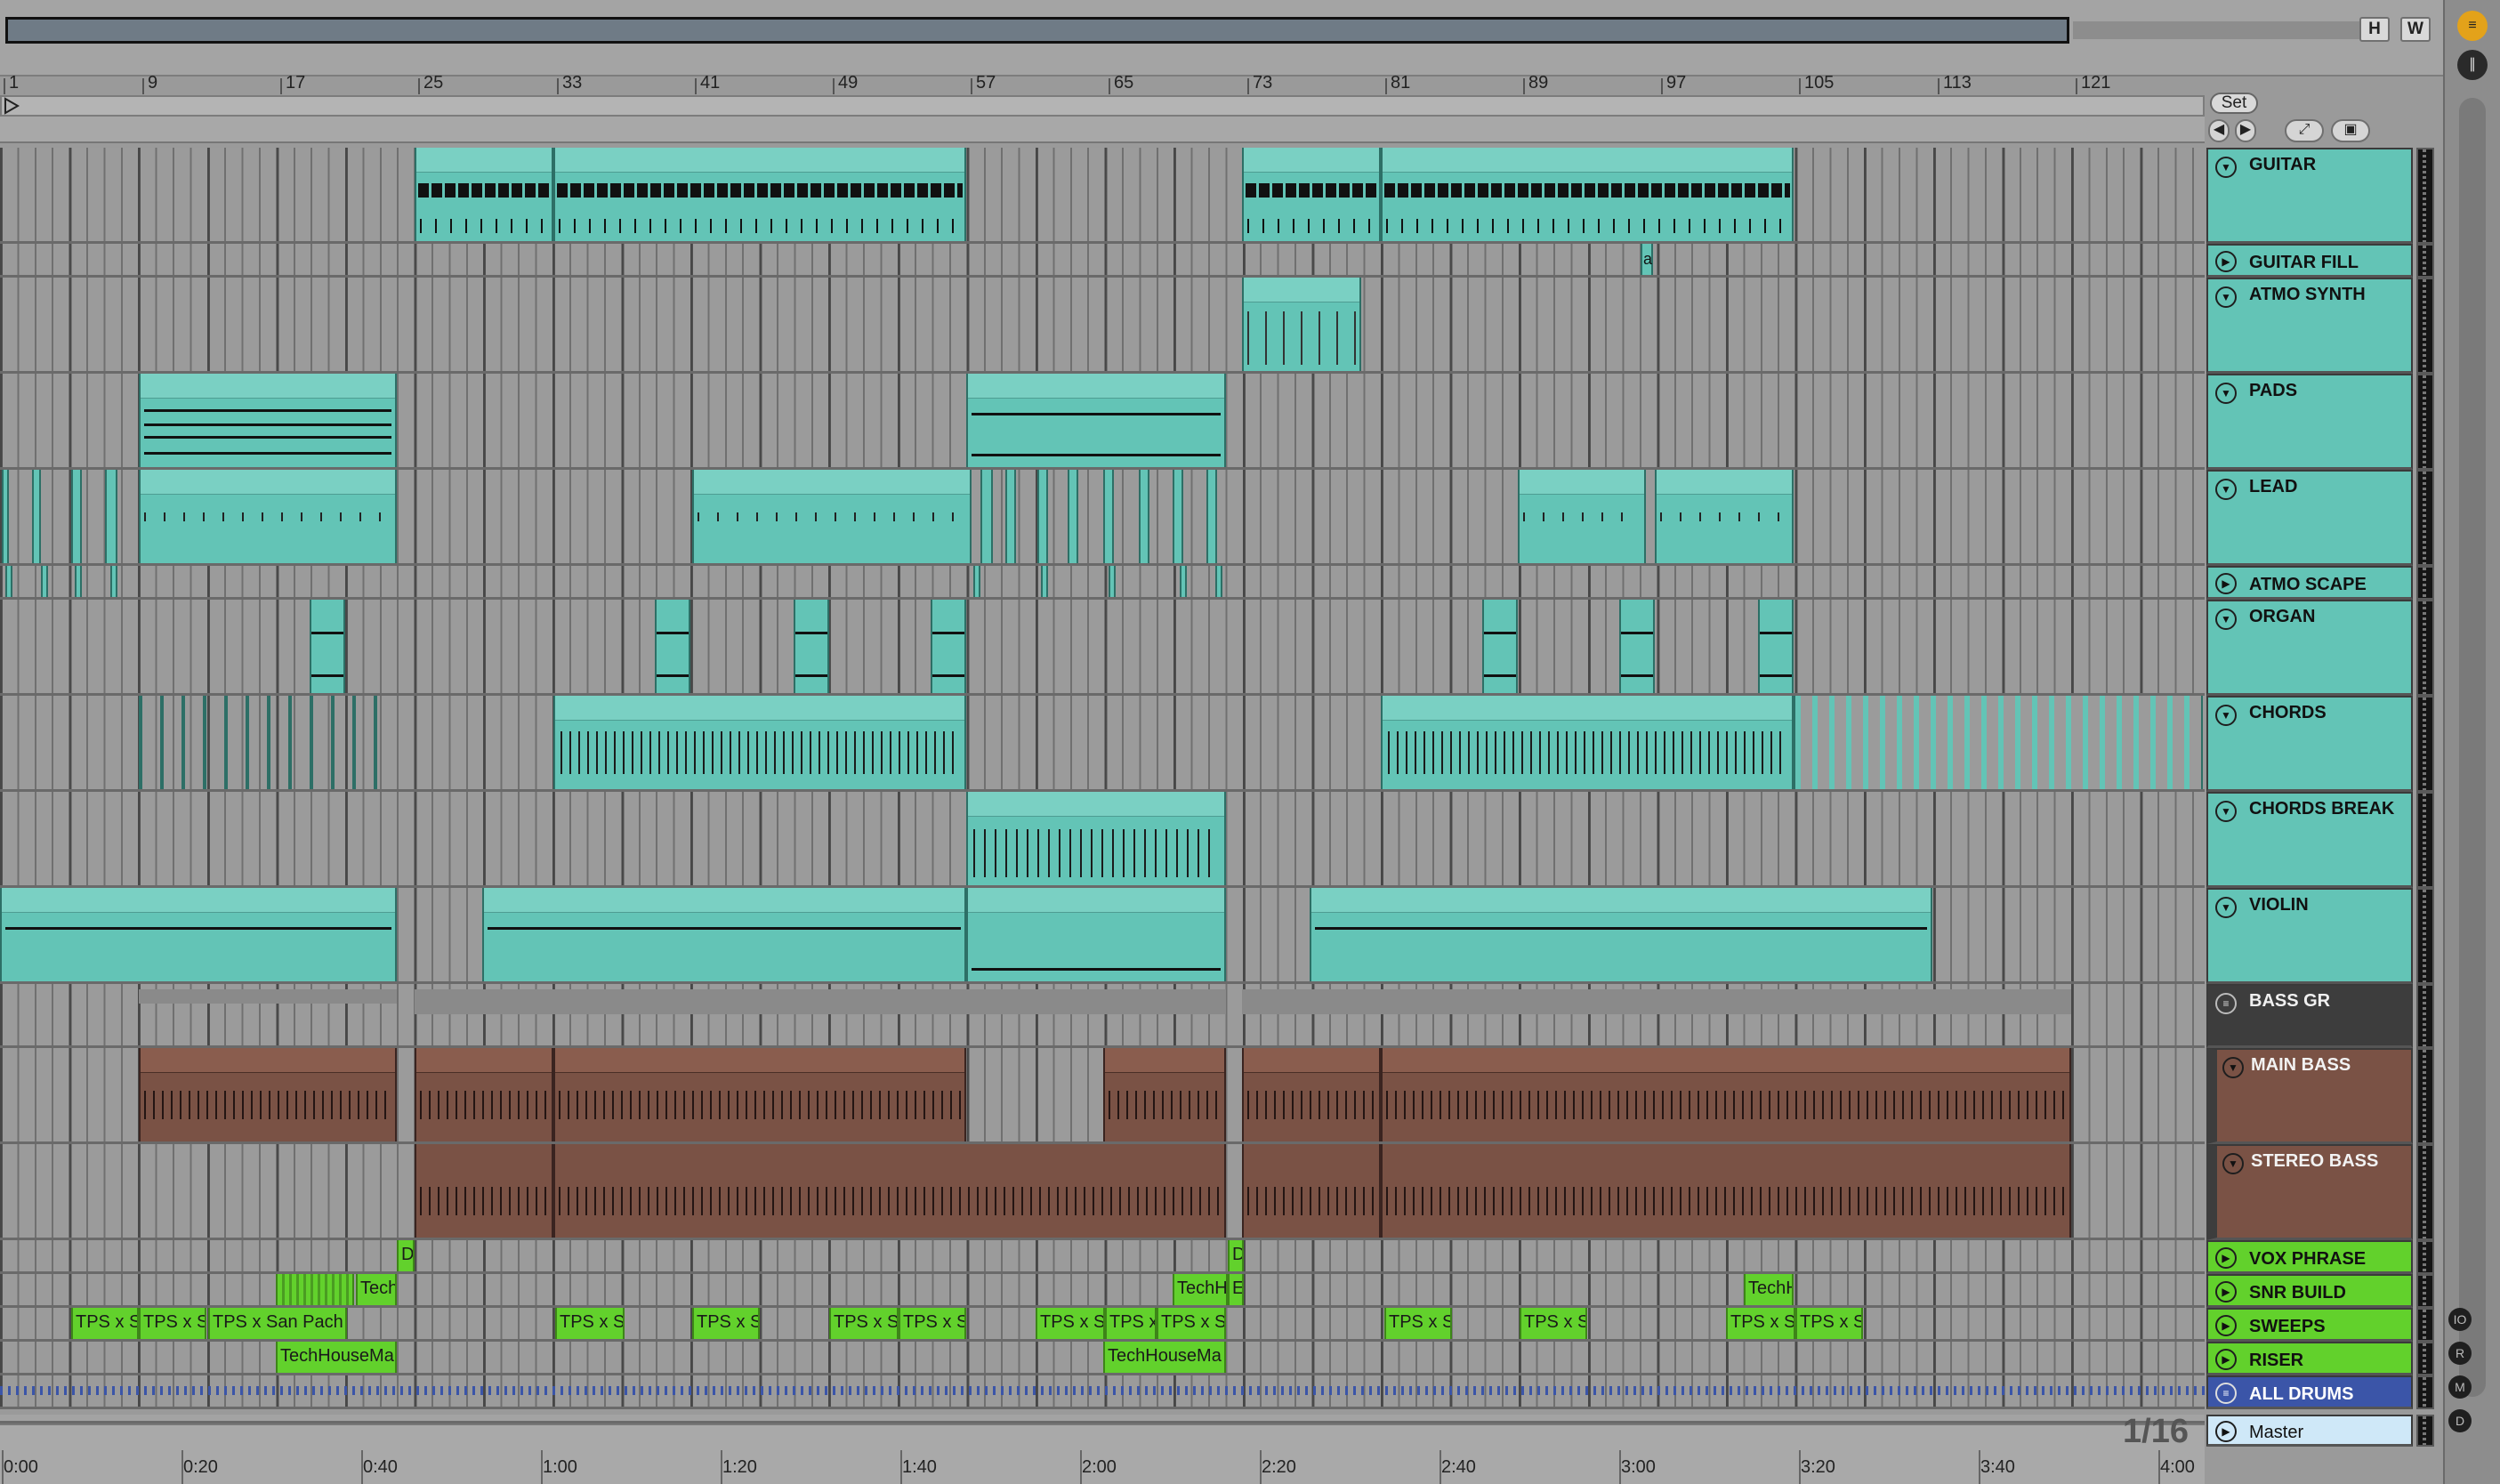 This screenshot has height=1484, width=2500. What do you see at coordinates (1037, 30) in the screenshot?
I see `overview-viewport` at bounding box center [1037, 30].